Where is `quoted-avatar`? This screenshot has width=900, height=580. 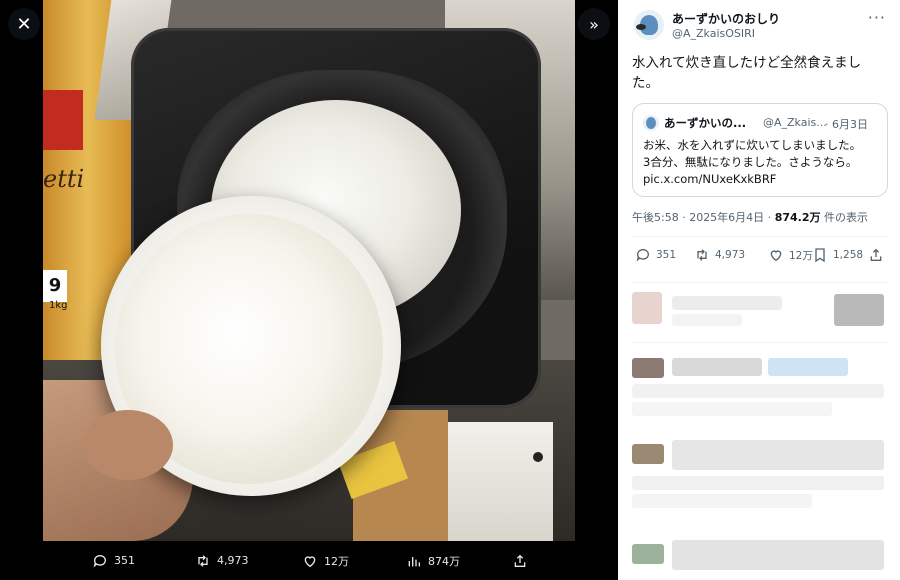
quoted-avatar is located at coordinates (651, 123).